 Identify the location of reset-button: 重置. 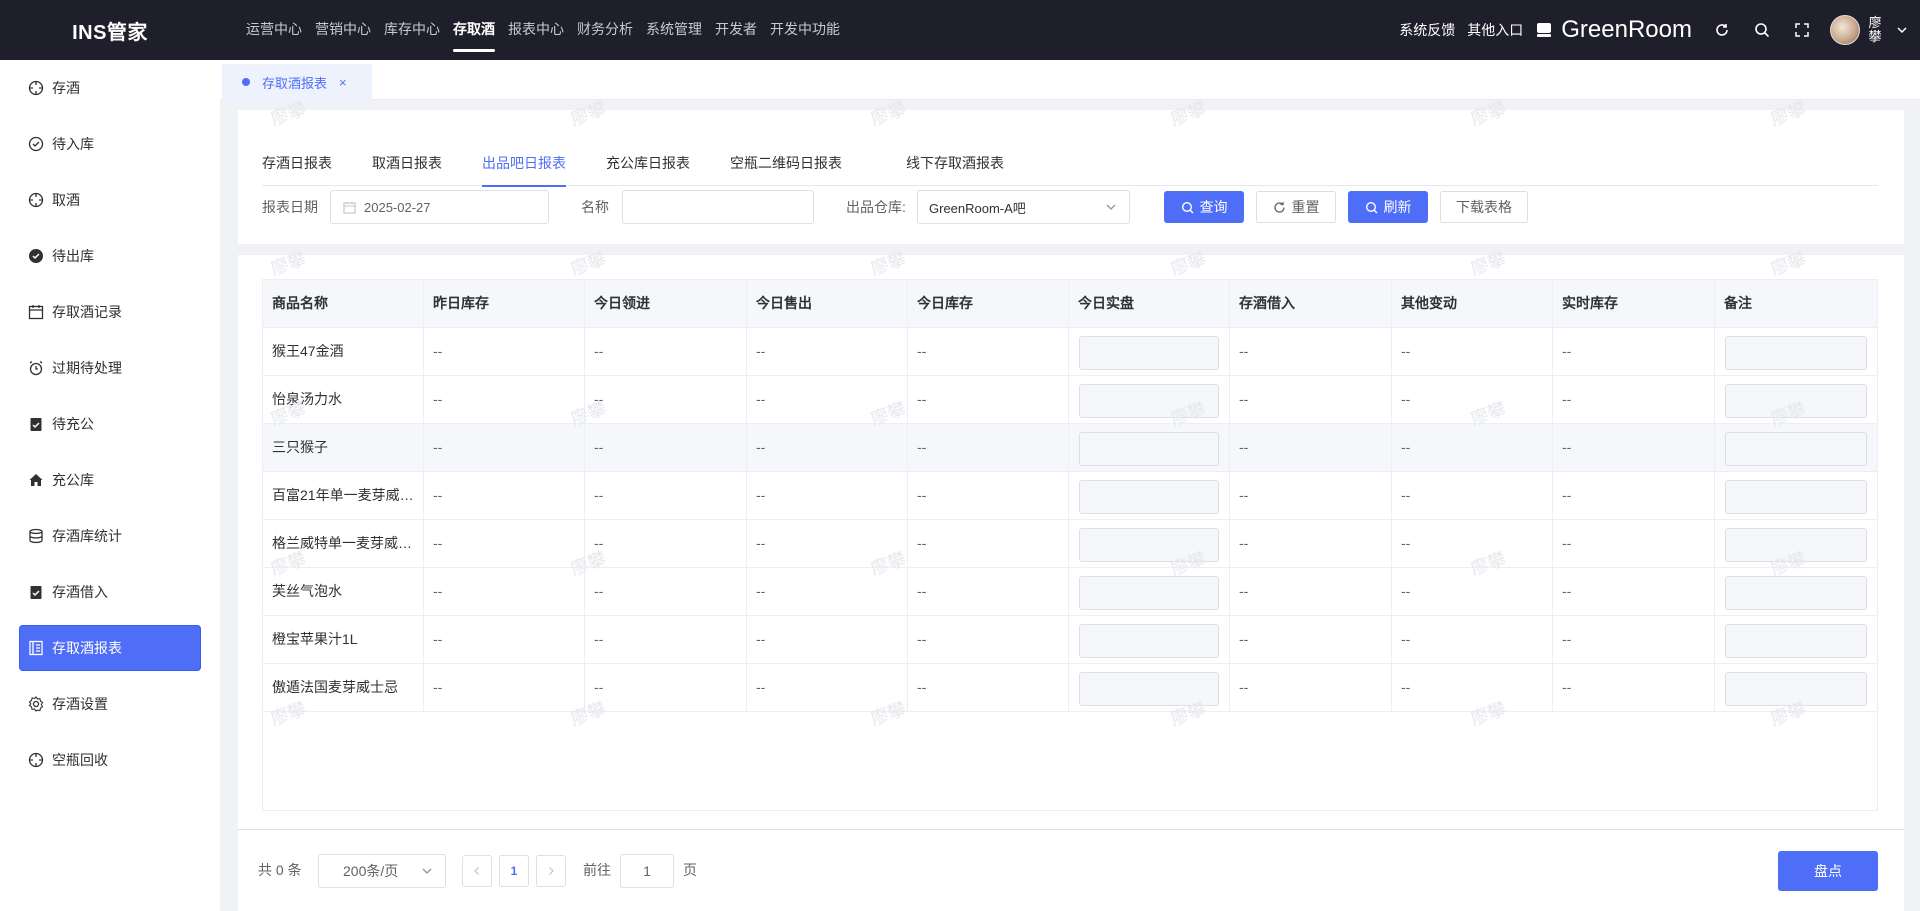
(1296, 207).